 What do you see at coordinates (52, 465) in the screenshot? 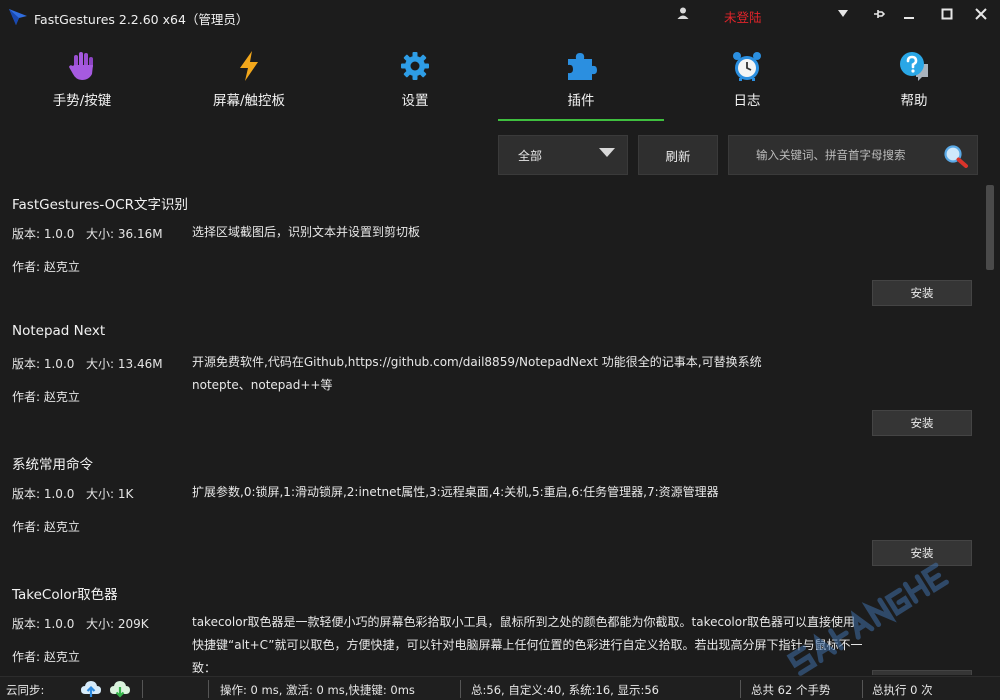
I see `plugin-name: 系统常用命令` at bounding box center [52, 465].